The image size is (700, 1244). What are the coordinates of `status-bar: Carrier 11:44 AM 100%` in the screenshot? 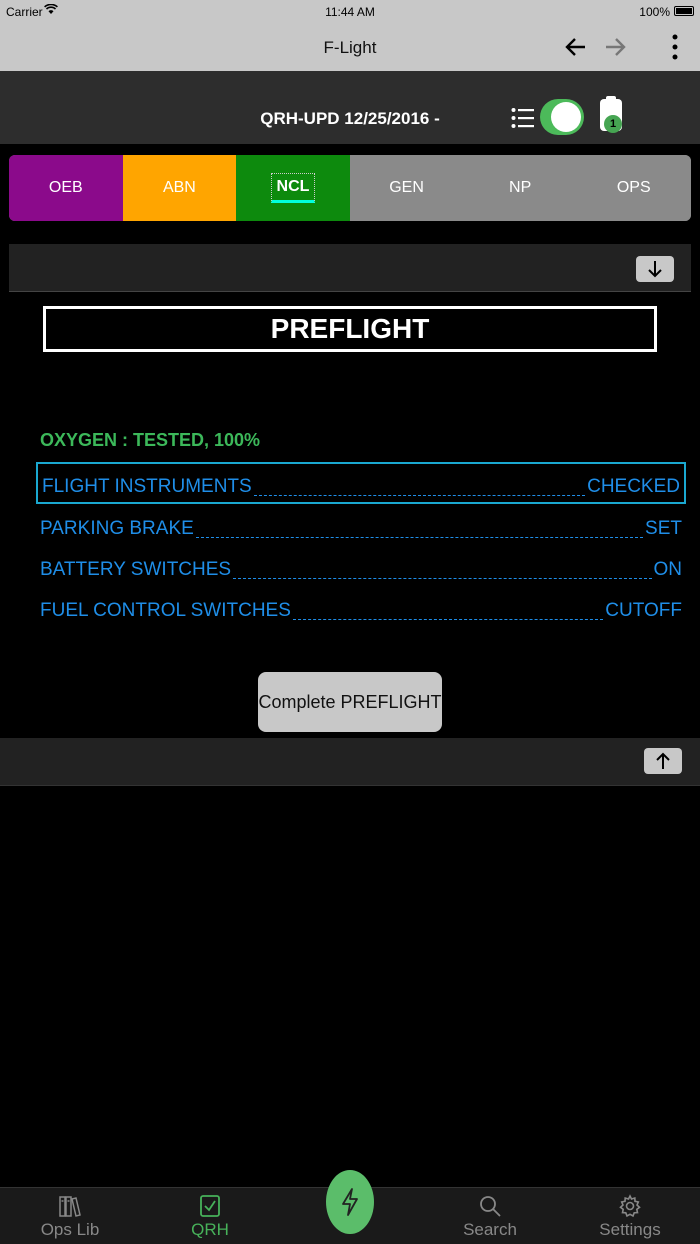 It's located at (350, 12).